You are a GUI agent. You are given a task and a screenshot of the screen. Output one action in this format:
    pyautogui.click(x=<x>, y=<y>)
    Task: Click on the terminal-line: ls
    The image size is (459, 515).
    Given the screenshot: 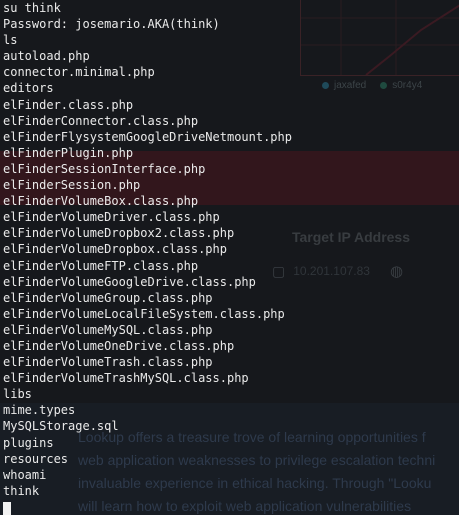 What is the action you would take?
    pyautogui.click(x=10, y=40)
    